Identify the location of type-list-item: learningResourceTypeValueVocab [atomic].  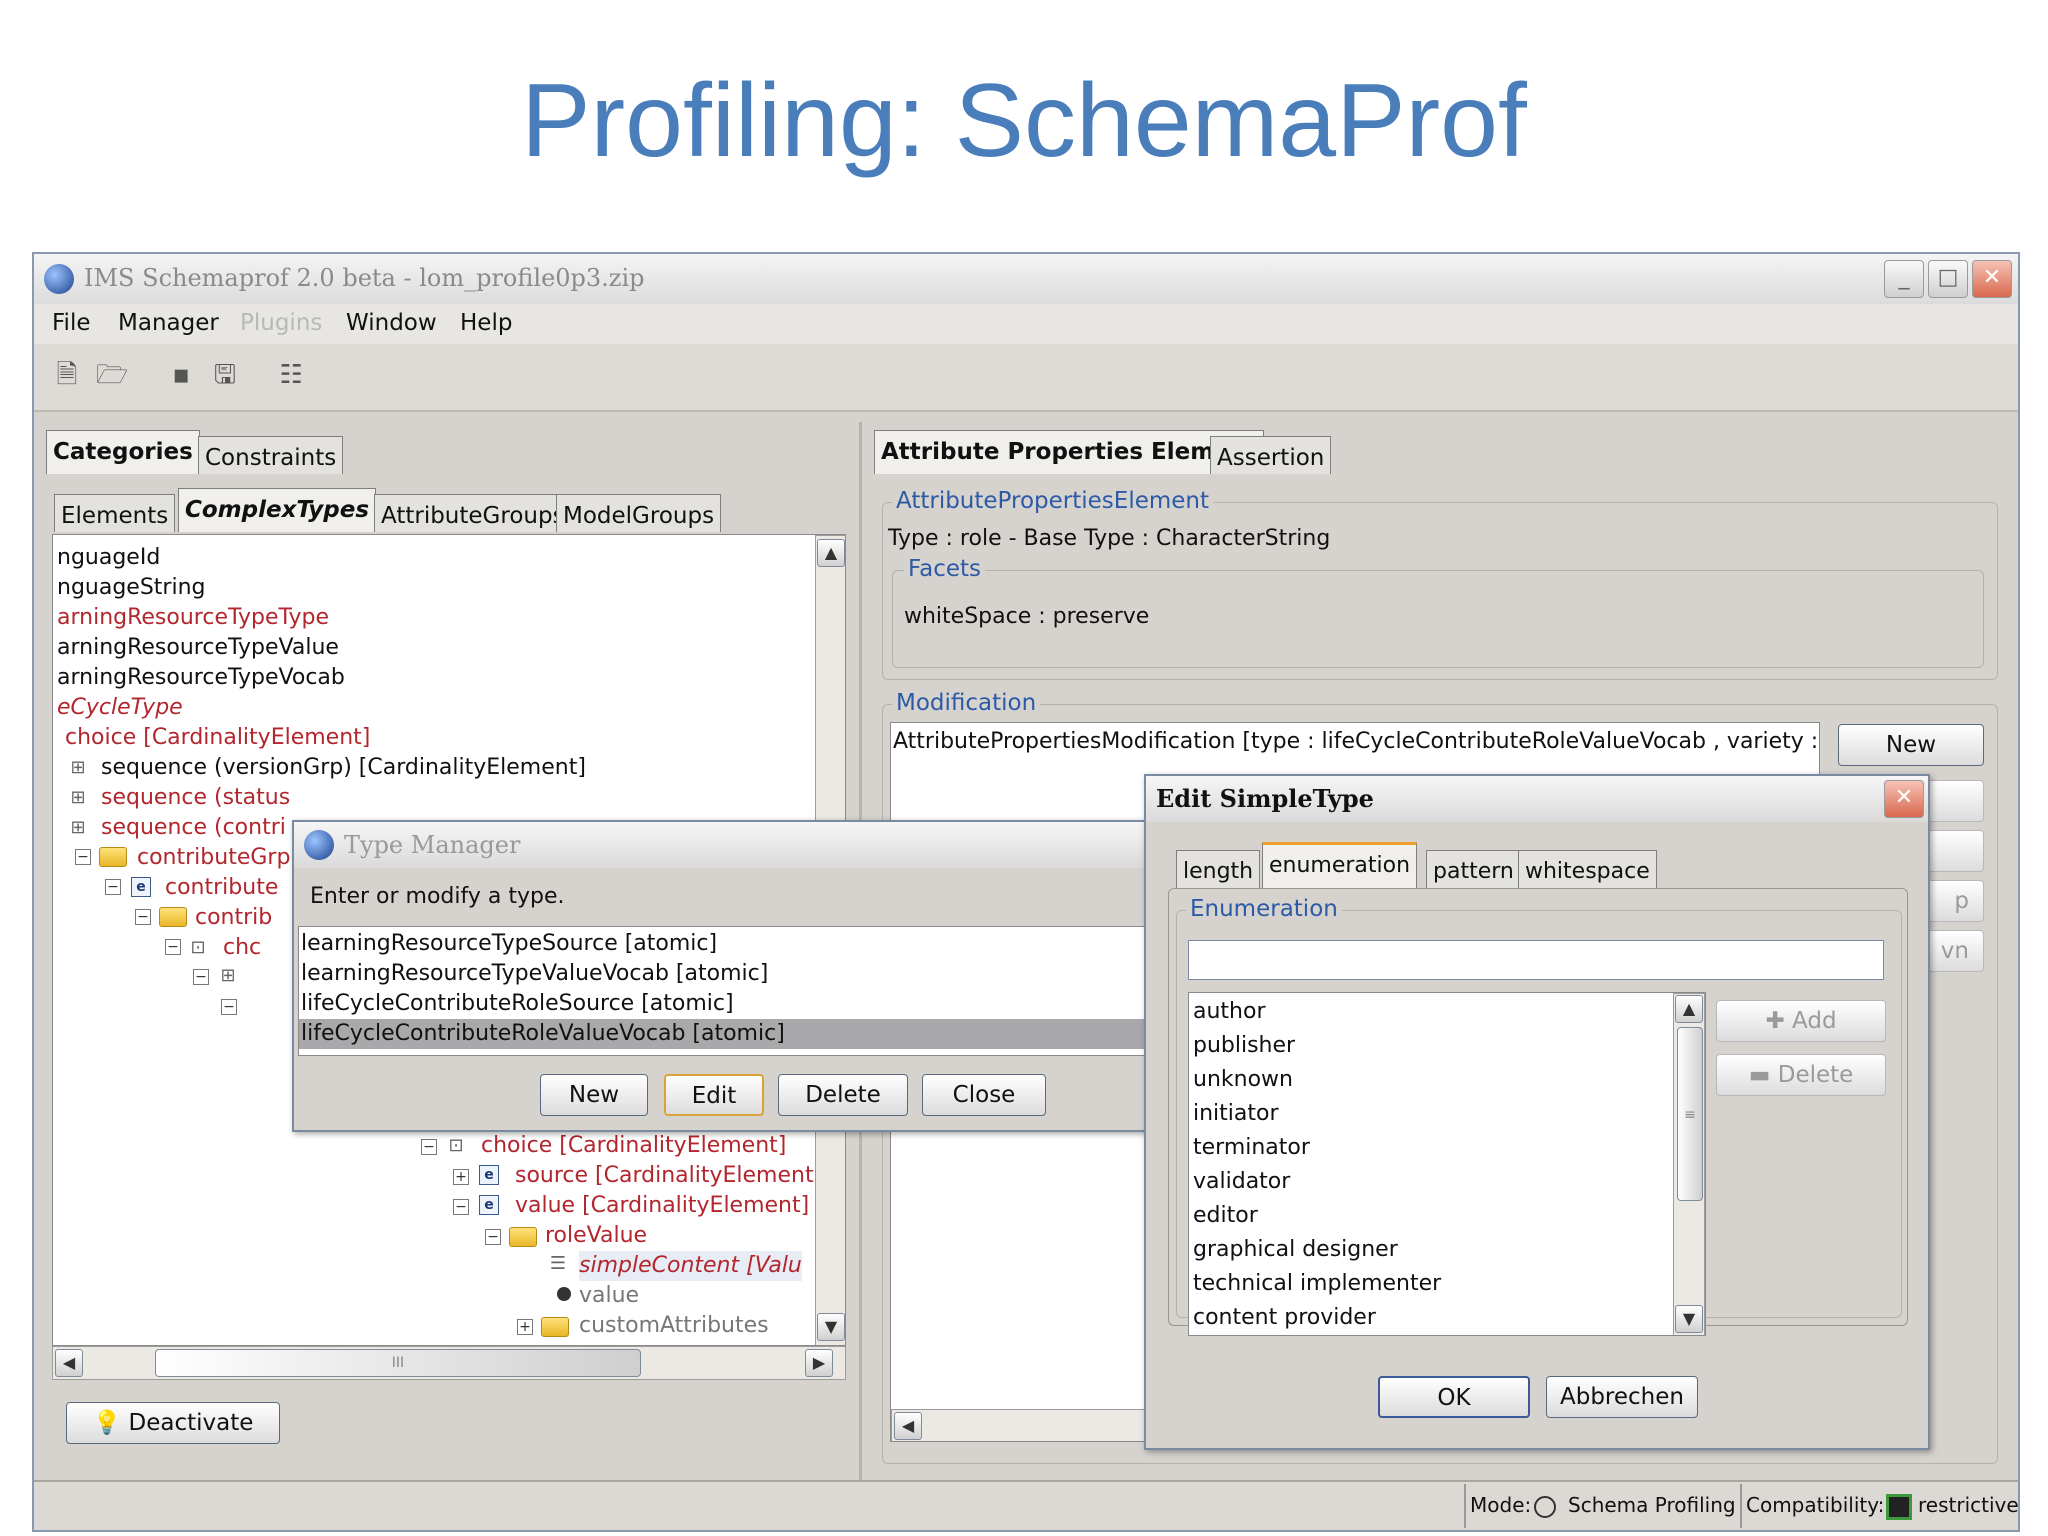
(534, 974).